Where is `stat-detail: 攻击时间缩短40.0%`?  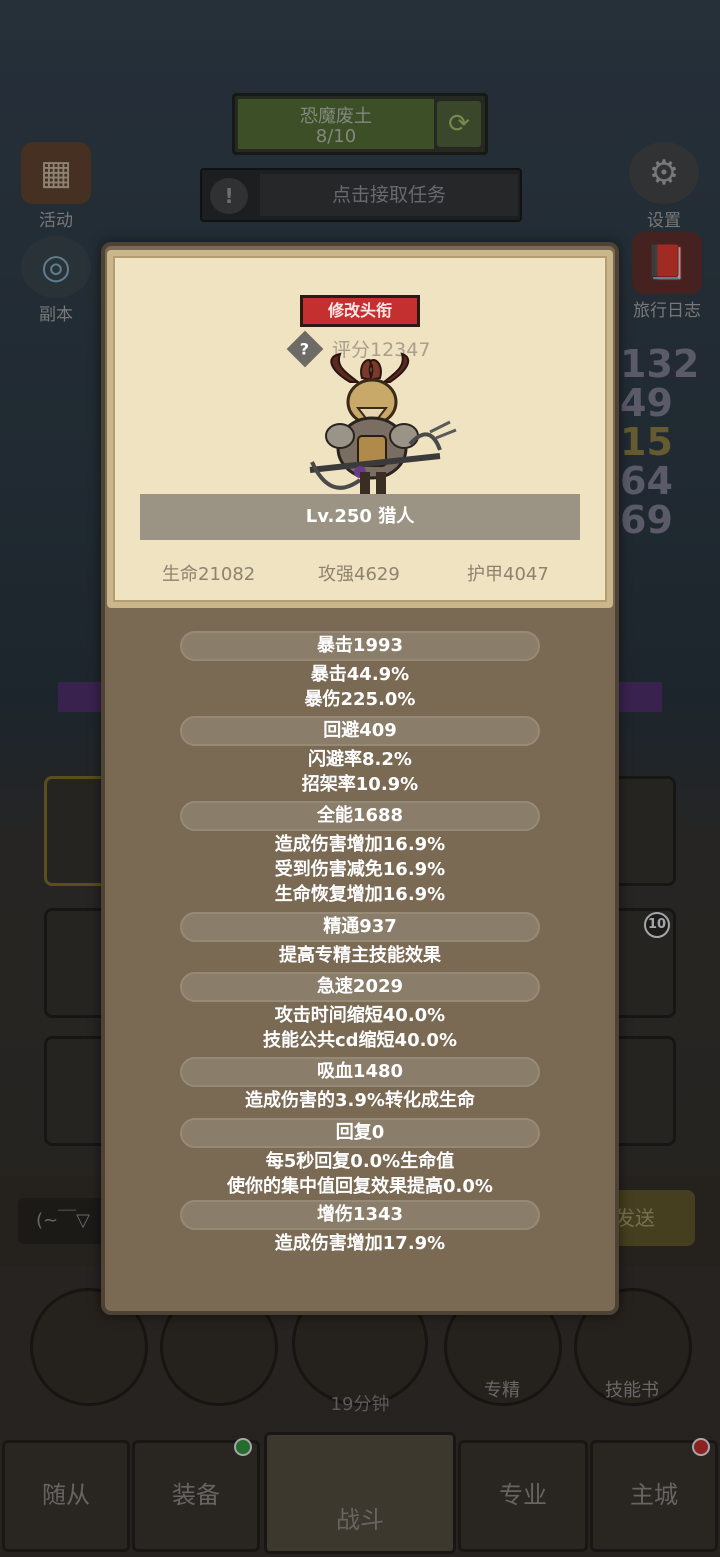 stat-detail: 攻击时间缩短40.0% is located at coordinates (360, 1015).